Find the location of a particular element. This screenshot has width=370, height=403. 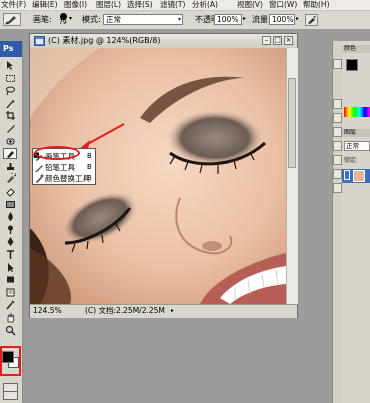

opacity-input: 100% is located at coordinates (228, 19).